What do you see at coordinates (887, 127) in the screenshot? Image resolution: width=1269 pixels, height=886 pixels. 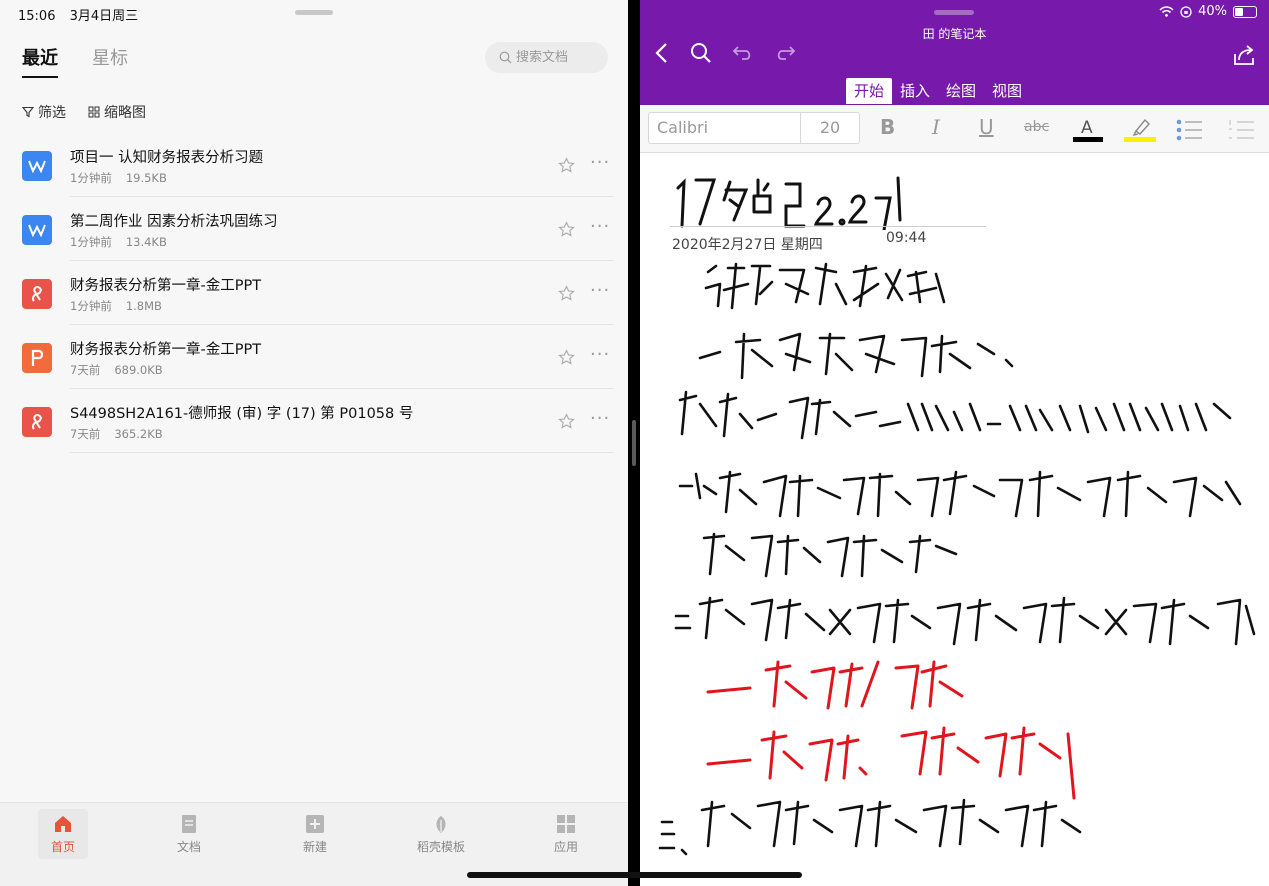 I see `bold-icon: B` at bounding box center [887, 127].